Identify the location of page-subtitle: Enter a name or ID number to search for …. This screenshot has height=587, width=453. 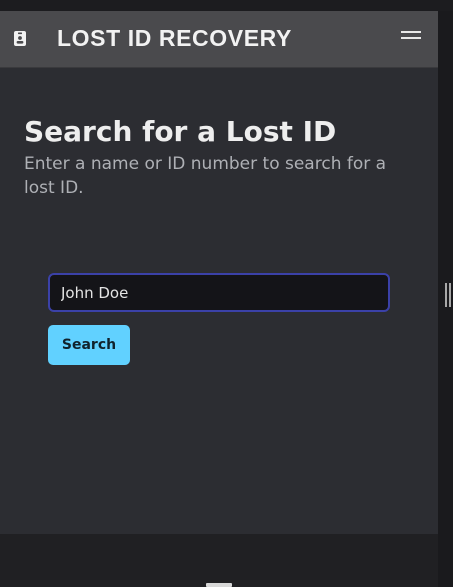
(205, 176).